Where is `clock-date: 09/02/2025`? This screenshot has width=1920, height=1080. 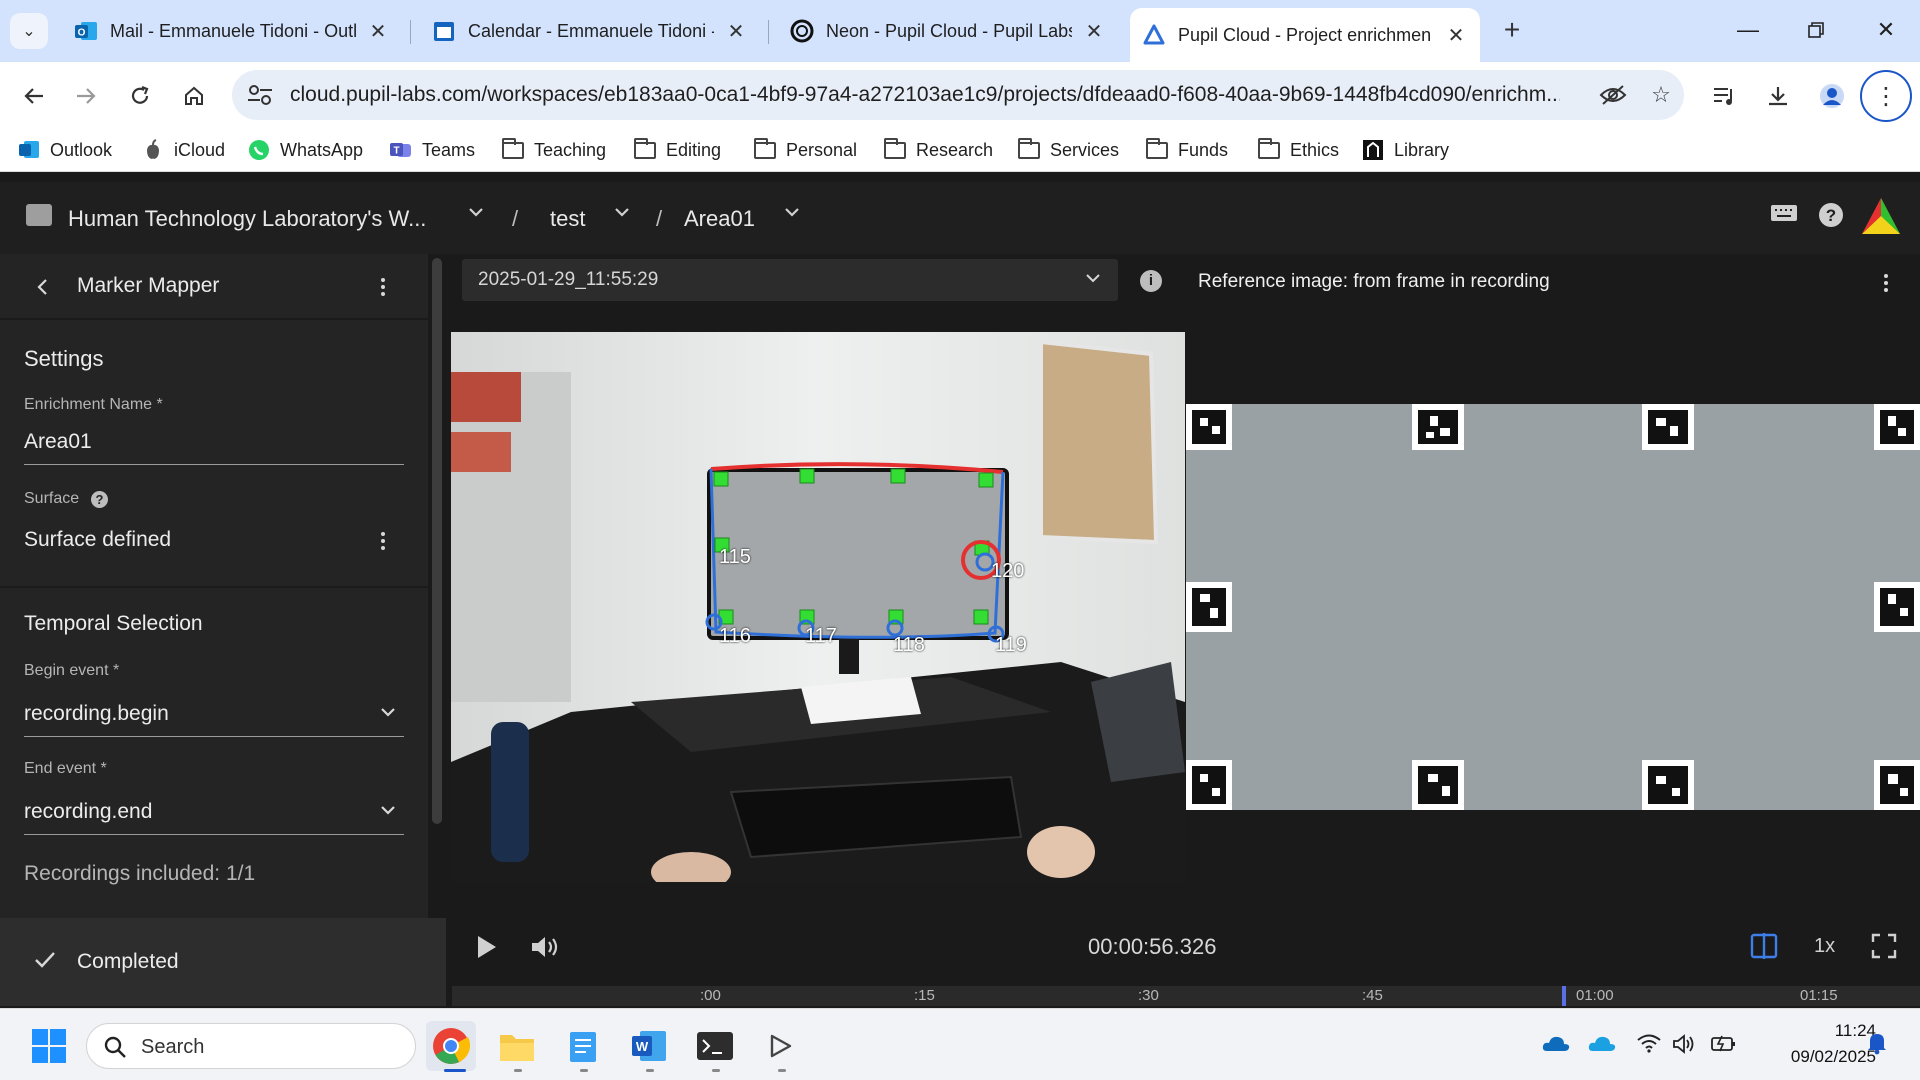 clock-date: 09/02/2025 is located at coordinates (1811, 1057).